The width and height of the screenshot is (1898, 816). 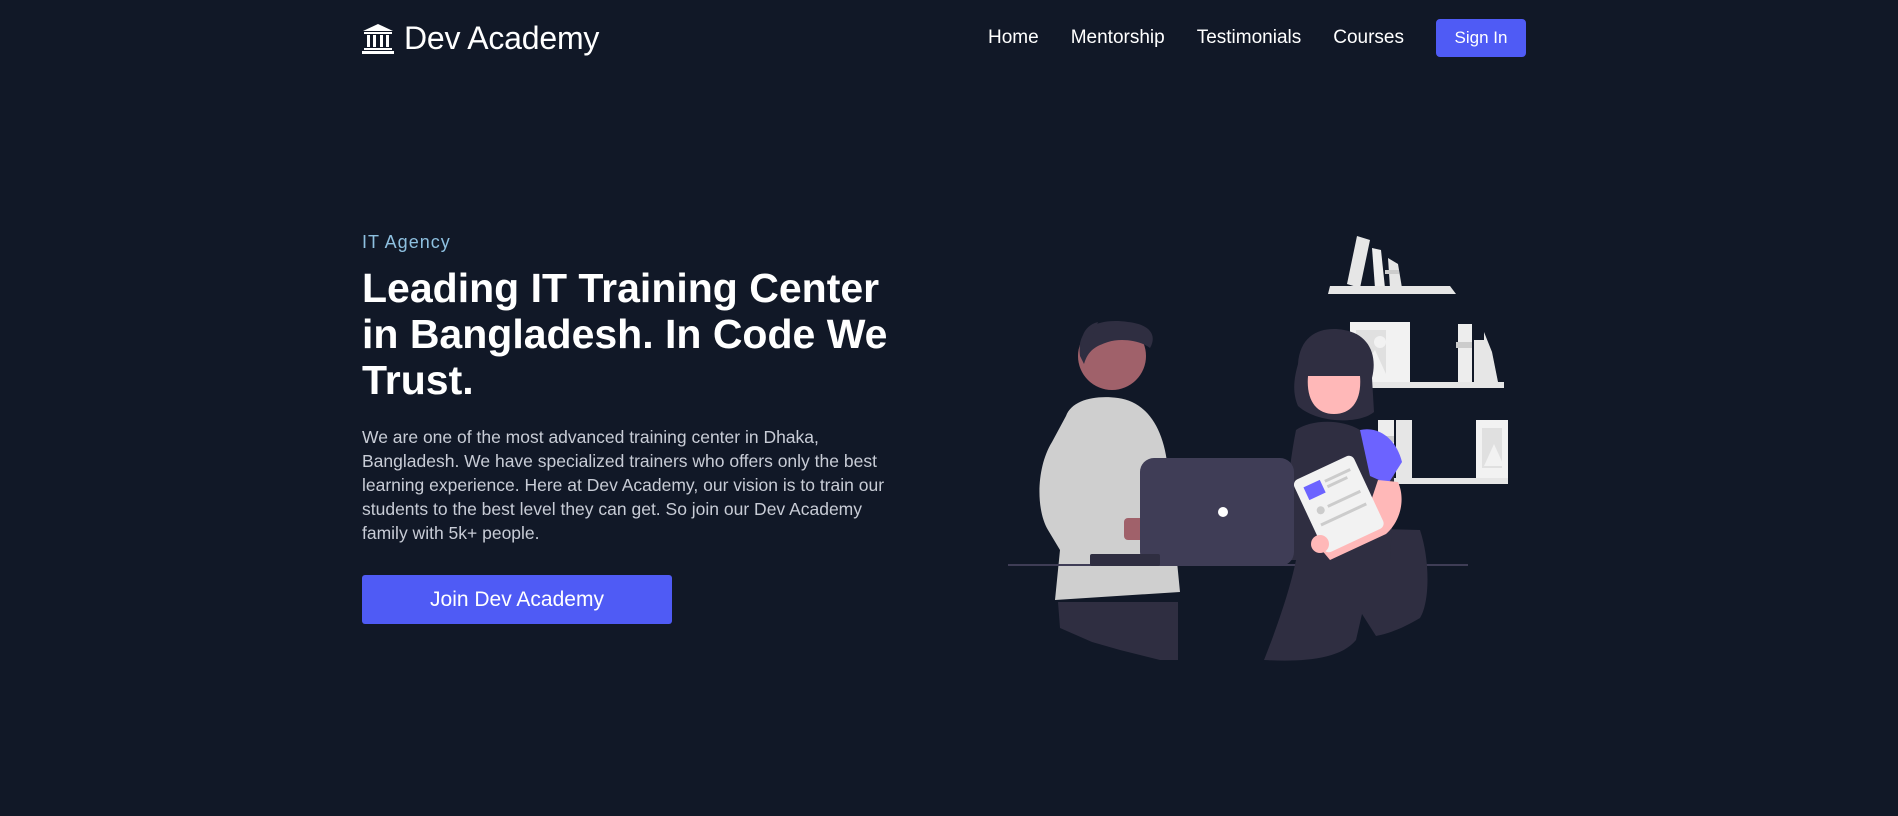 What do you see at coordinates (1013, 38) in the screenshot?
I see `nav-home: Home` at bounding box center [1013, 38].